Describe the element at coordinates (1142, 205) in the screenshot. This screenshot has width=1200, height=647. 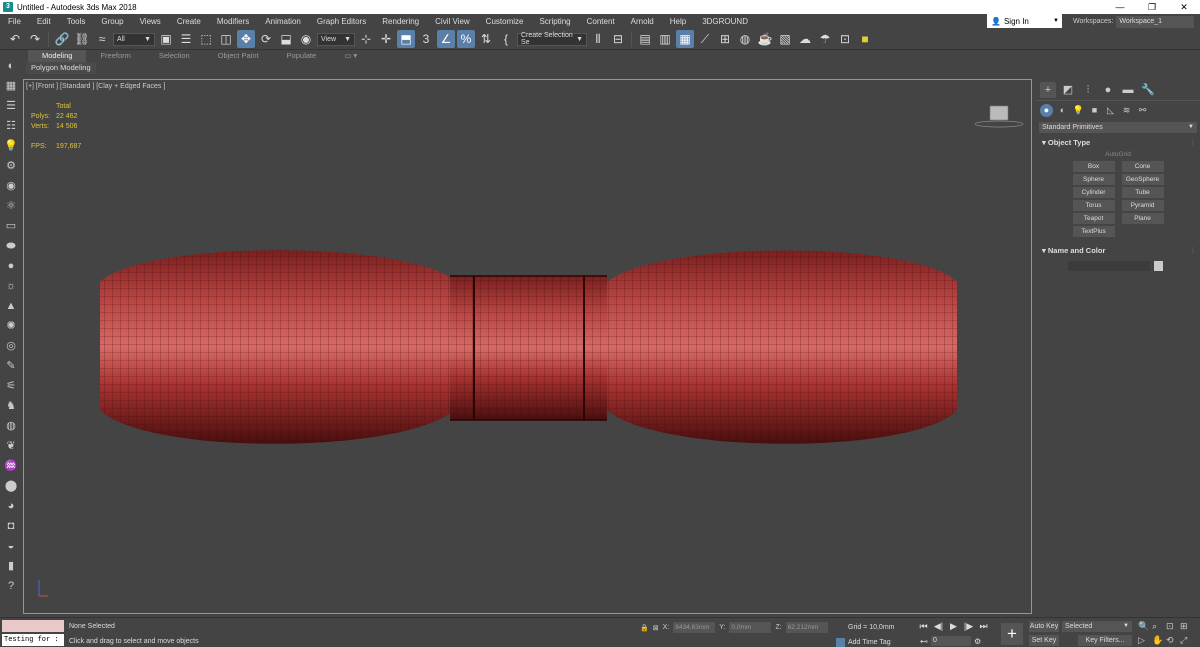
I see `pyramid-button: Pyramid` at that location.